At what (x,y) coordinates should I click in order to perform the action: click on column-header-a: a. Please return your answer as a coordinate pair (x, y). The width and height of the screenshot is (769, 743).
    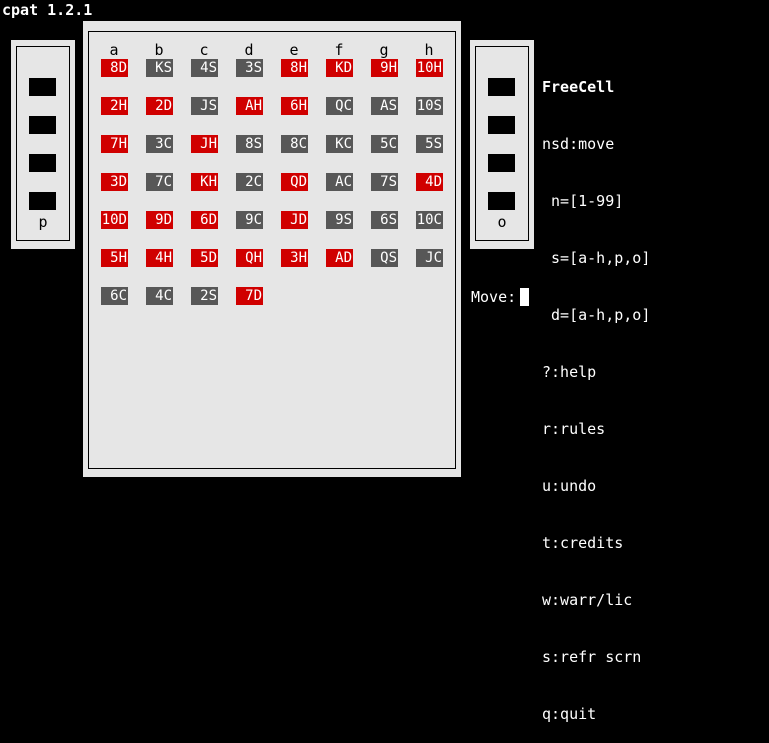
    Looking at the image, I should click on (114, 50).